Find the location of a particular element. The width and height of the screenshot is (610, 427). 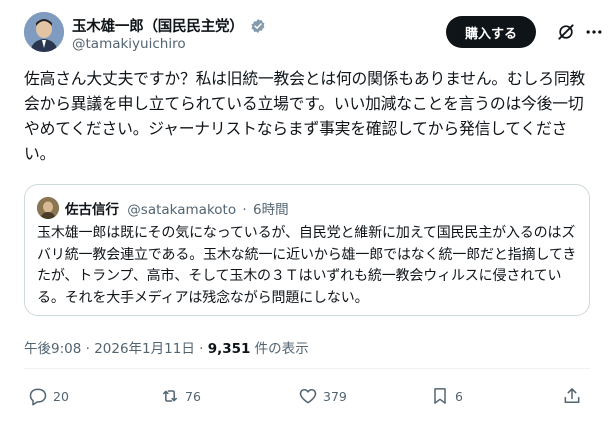

repost-button: 76 is located at coordinates (180, 396).